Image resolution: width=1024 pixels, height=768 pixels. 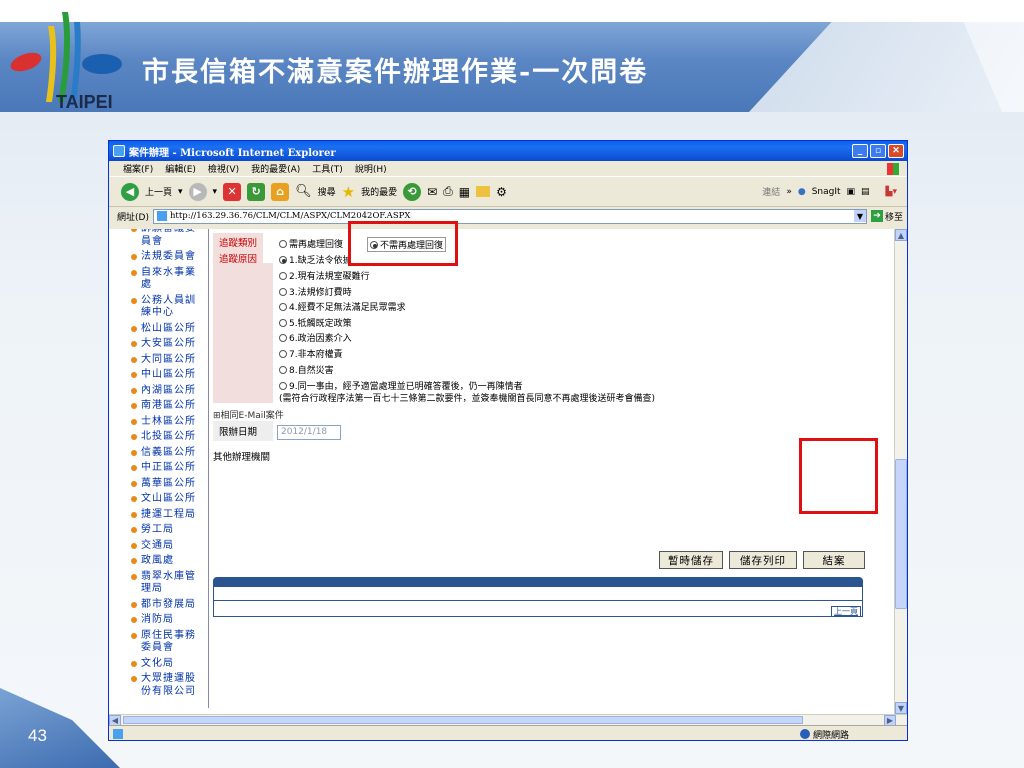 What do you see at coordinates (158, 685) in the screenshot?
I see `nav-item: 大眾捷運股份有限公司` at bounding box center [158, 685].